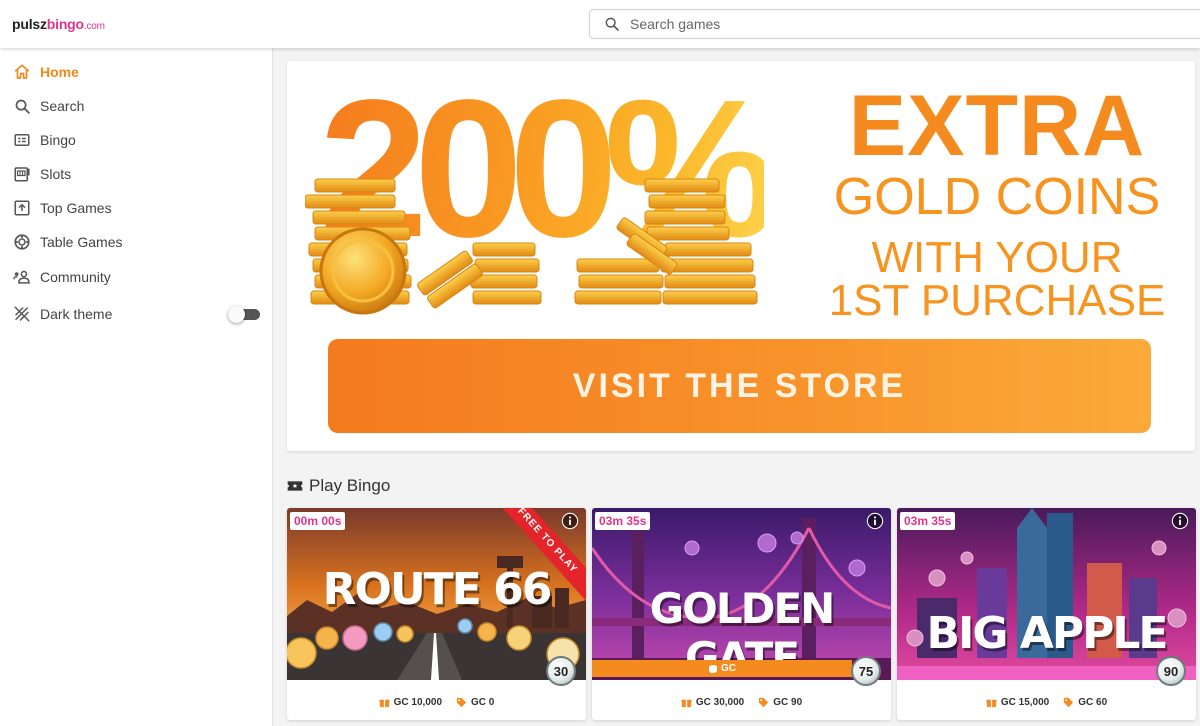 The image size is (1200, 726). Describe the element at coordinates (1085, 702) in the screenshot. I see `prize-value: GC 60` at that location.